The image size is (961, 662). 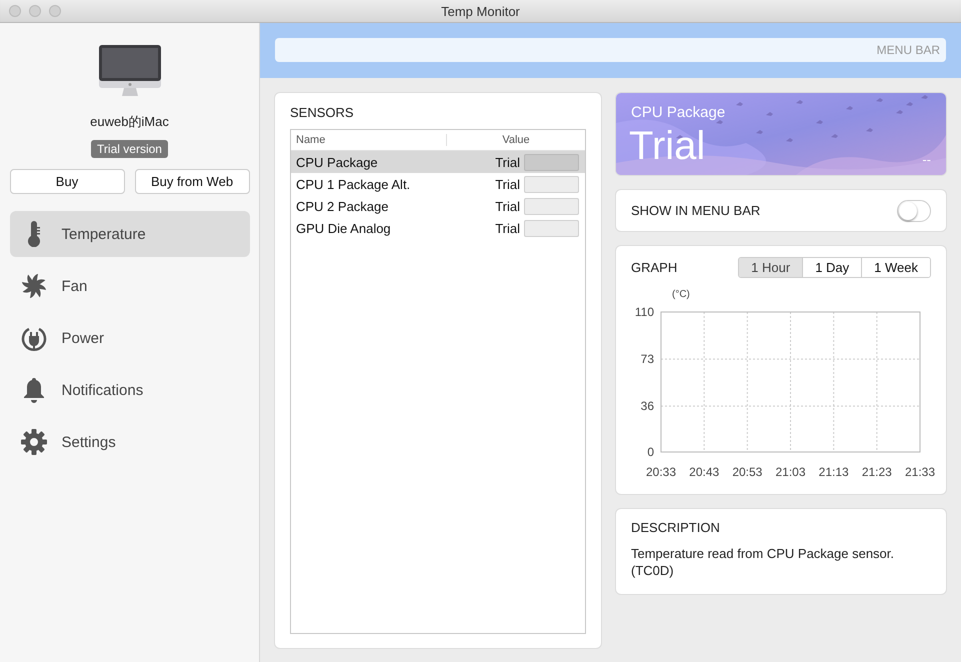 What do you see at coordinates (650, 452) in the screenshot?
I see `axis-tick-label: 0` at bounding box center [650, 452].